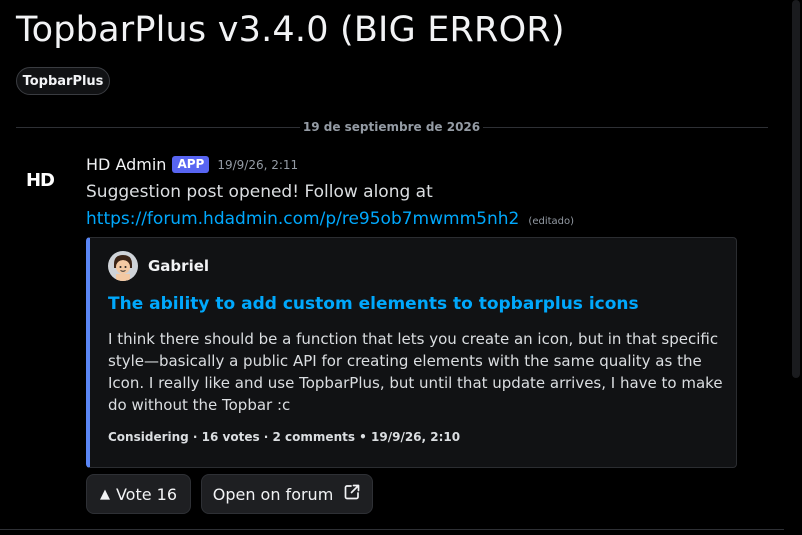 The height and width of the screenshot is (535, 802). Describe the element at coordinates (146, 494) in the screenshot. I see `vote-button-label: Vote 16` at that location.